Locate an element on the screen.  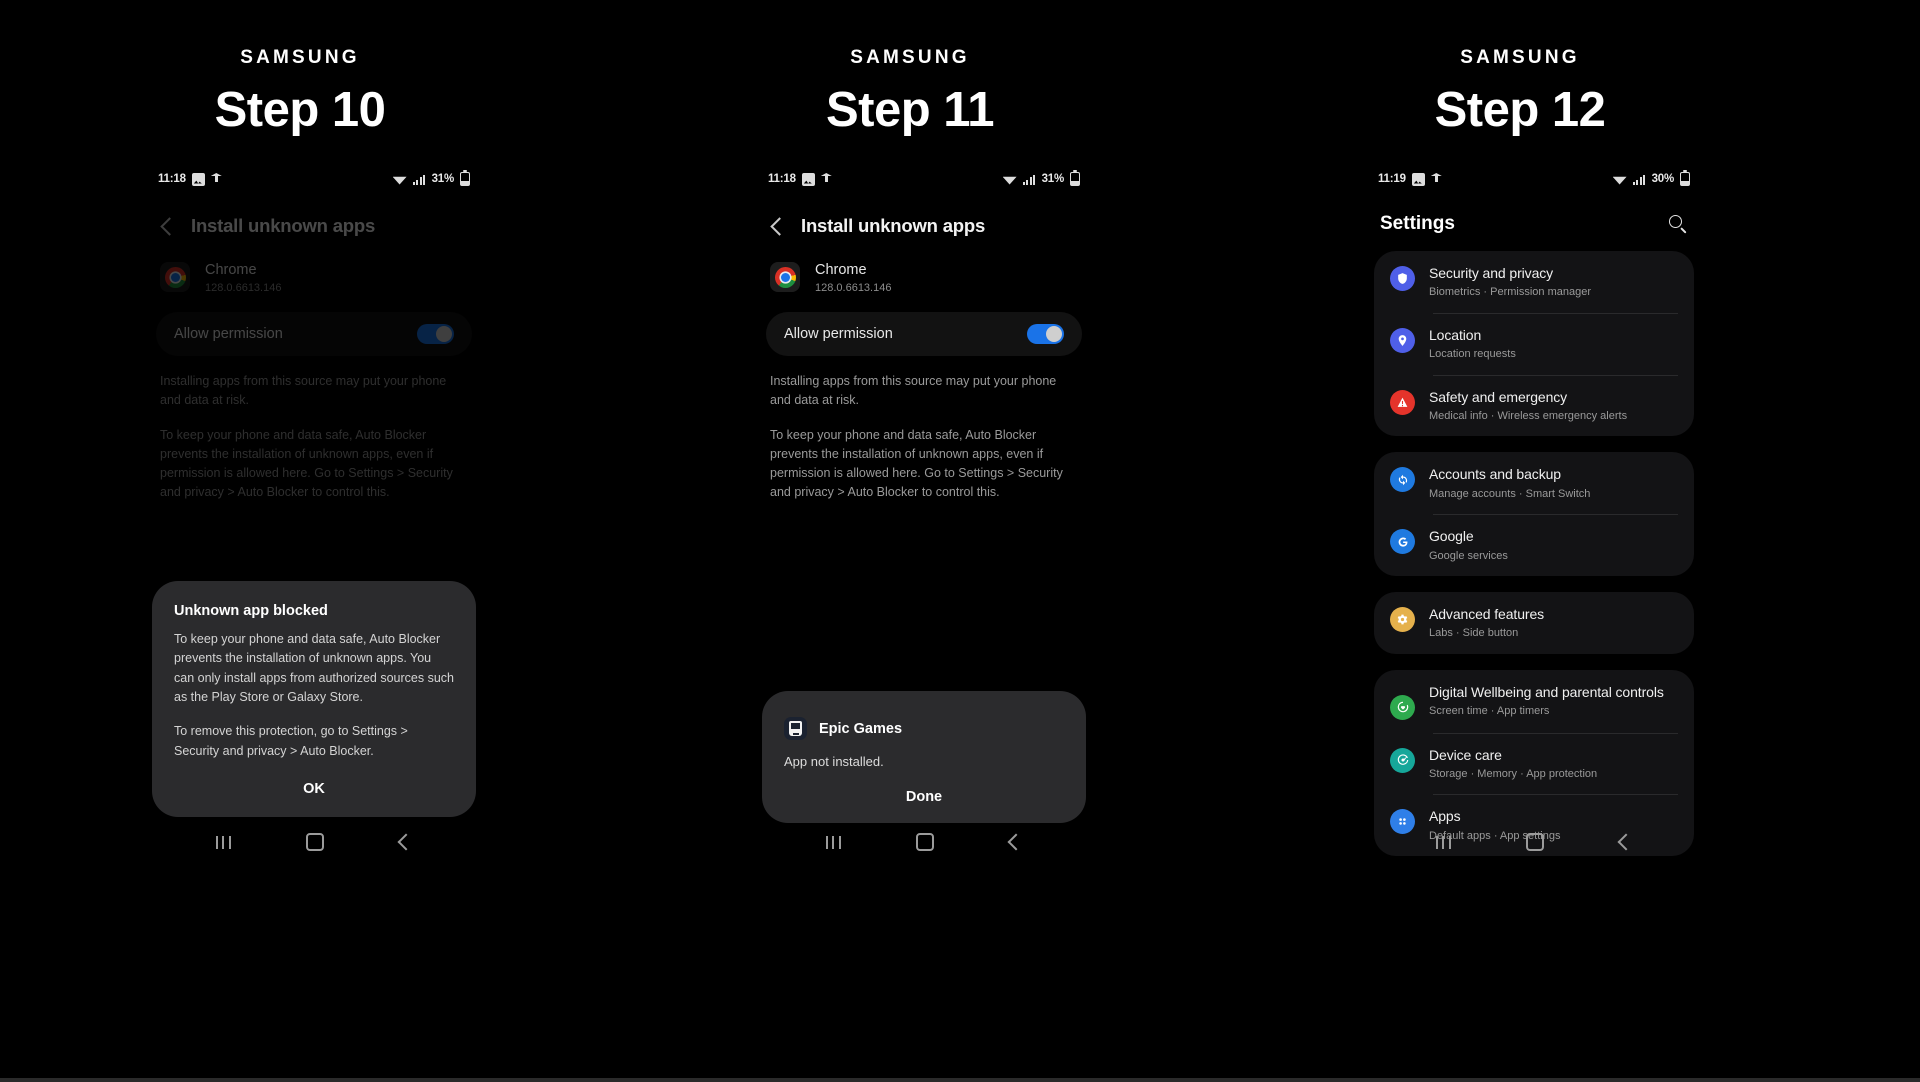
settings-item-subtitle: Location requests is located at coordinates (1472, 354).